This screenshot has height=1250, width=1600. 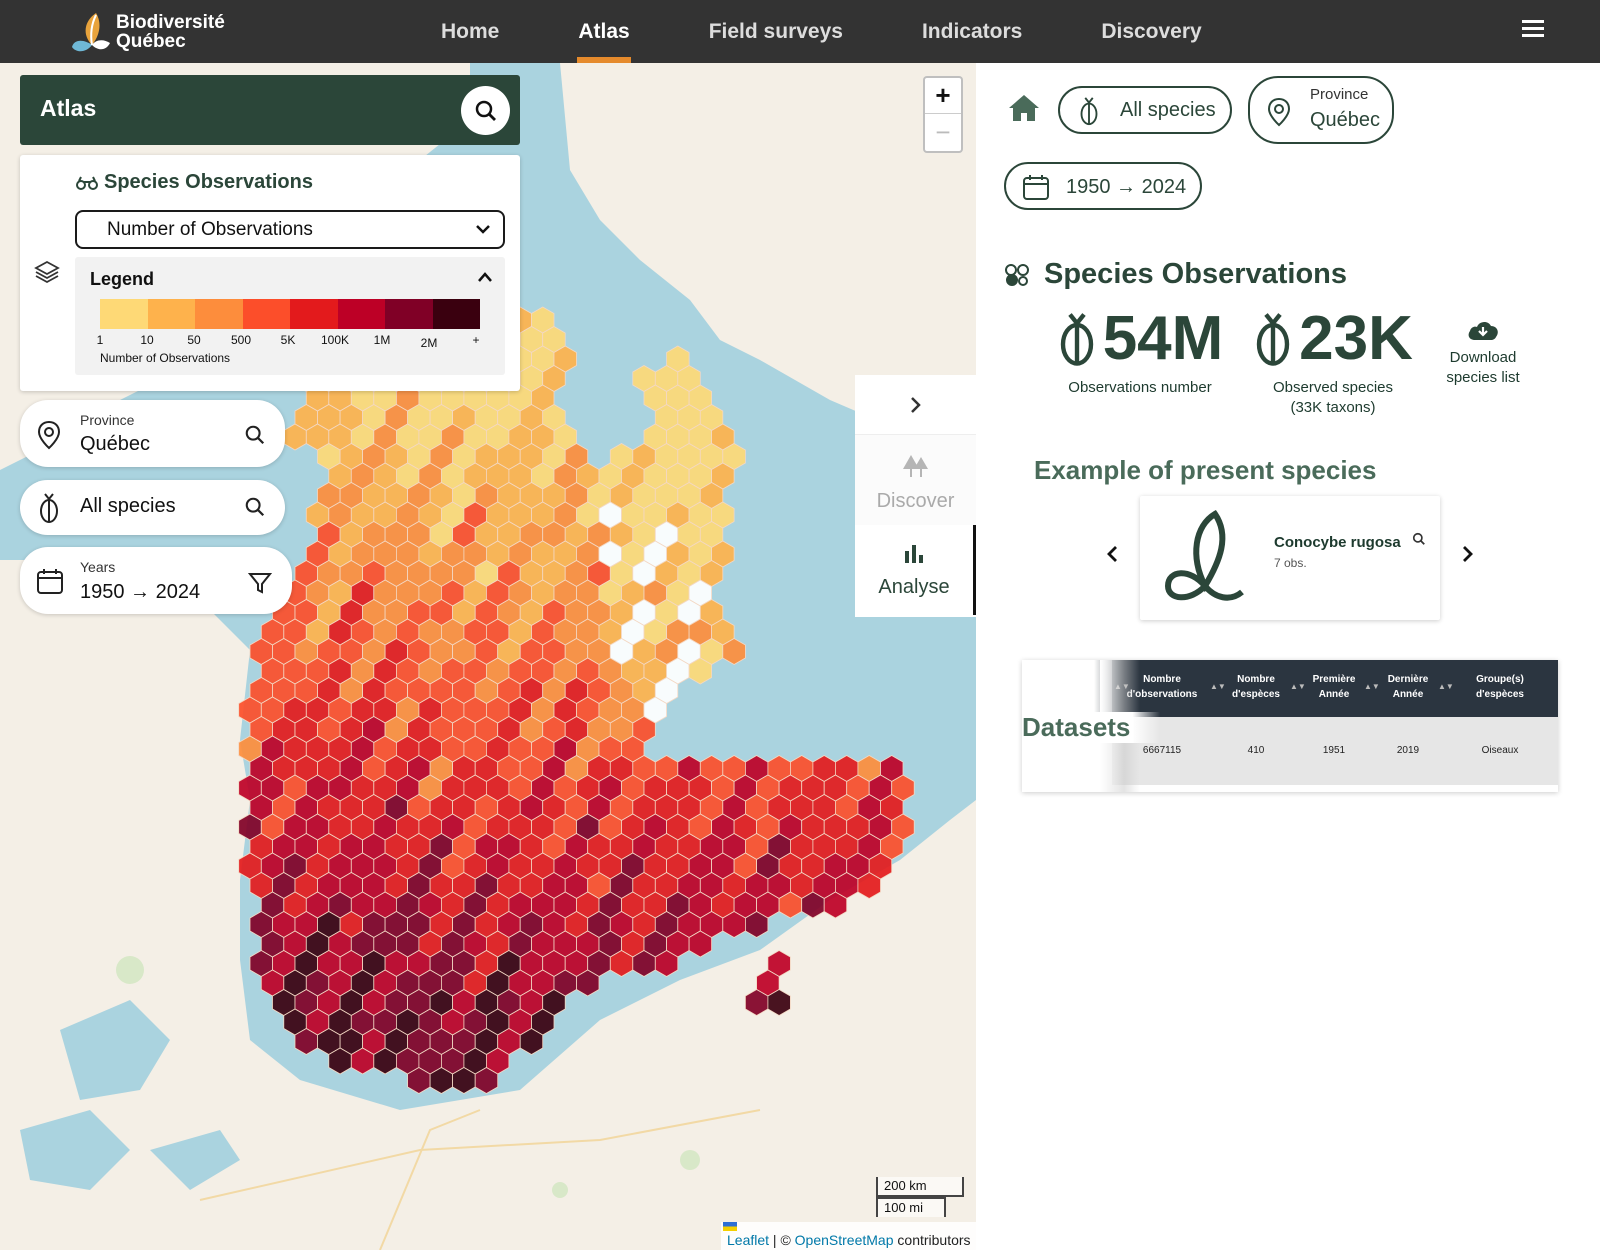 I want to click on province-filter-value: Québec, so click(x=115, y=444).